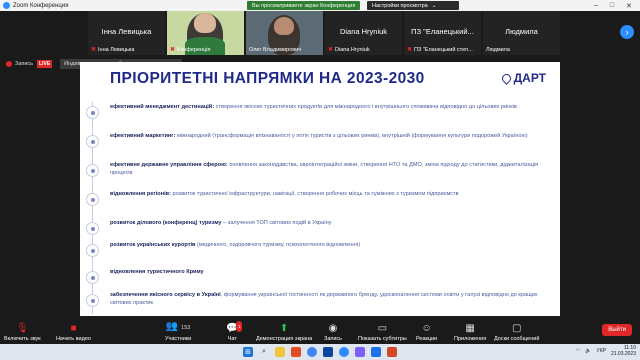 This screenshot has height=360, width=640. I want to click on participant-tile: Інна Левицька ✖ Інна Левицька, so click(126, 33).